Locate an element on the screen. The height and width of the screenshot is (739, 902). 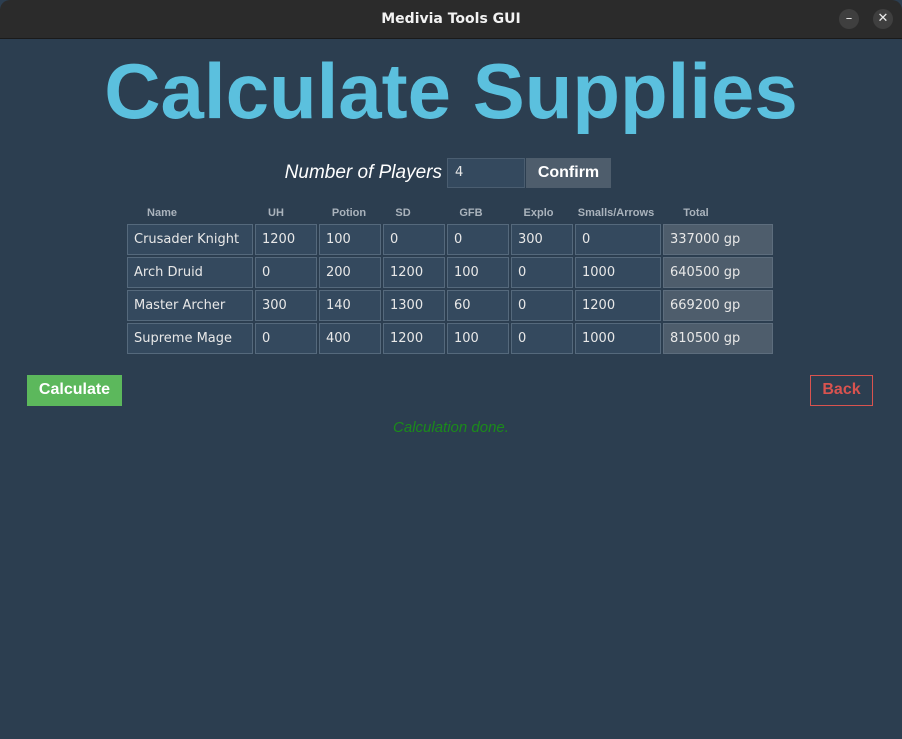
window-title: Medivia Tools GUI is located at coordinates (451, 19).